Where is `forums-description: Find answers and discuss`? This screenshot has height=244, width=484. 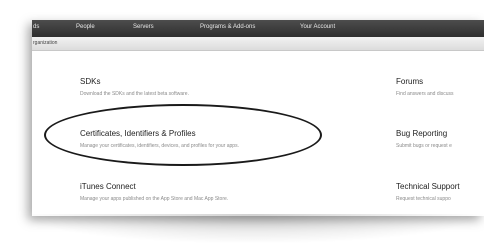
forums-description: Find answers and discuss is located at coordinates (425, 94).